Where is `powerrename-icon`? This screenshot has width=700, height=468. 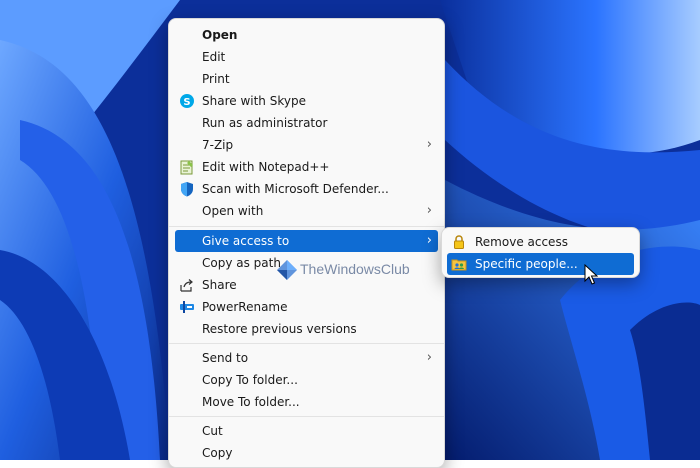
powerrename-icon is located at coordinates (187, 307).